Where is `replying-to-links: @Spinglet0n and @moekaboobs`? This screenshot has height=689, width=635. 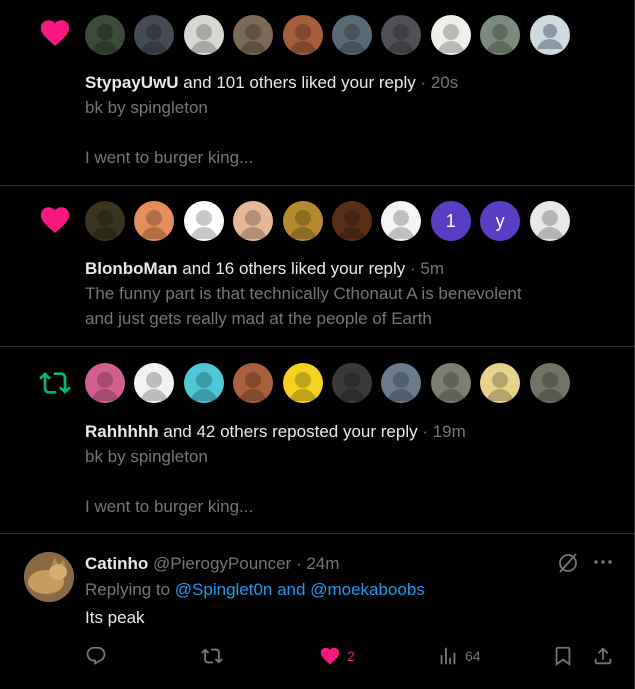
replying-to-links: @Spinglet0n and @moekaboobs is located at coordinates (300, 589).